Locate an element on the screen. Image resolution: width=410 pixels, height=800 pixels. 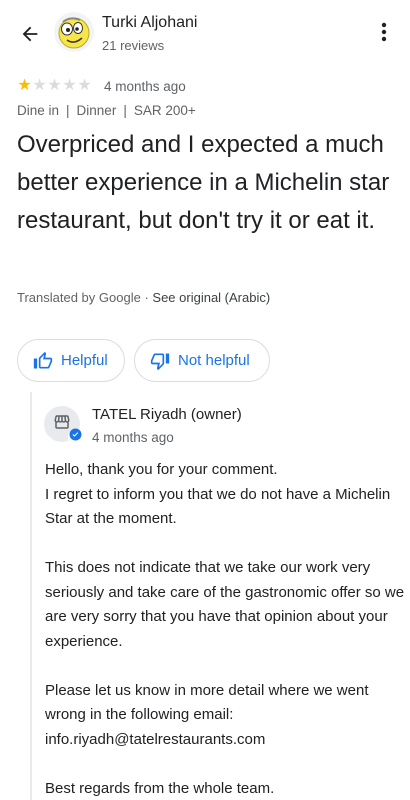
translated-by-label: Translated by Google is located at coordinates (79, 297).